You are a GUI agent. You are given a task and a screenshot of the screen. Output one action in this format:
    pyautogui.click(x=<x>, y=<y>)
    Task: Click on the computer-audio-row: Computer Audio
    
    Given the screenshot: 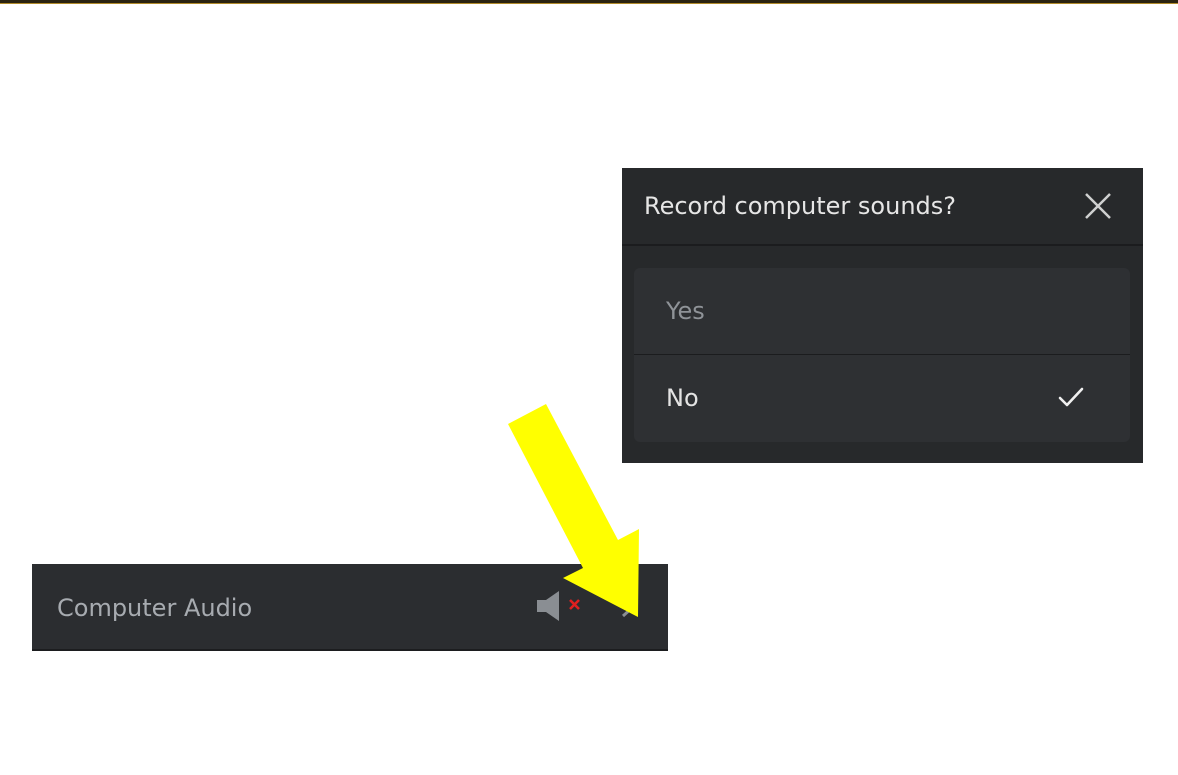 What is the action you would take?
    pyautogui.click(x=350, y=607)
    